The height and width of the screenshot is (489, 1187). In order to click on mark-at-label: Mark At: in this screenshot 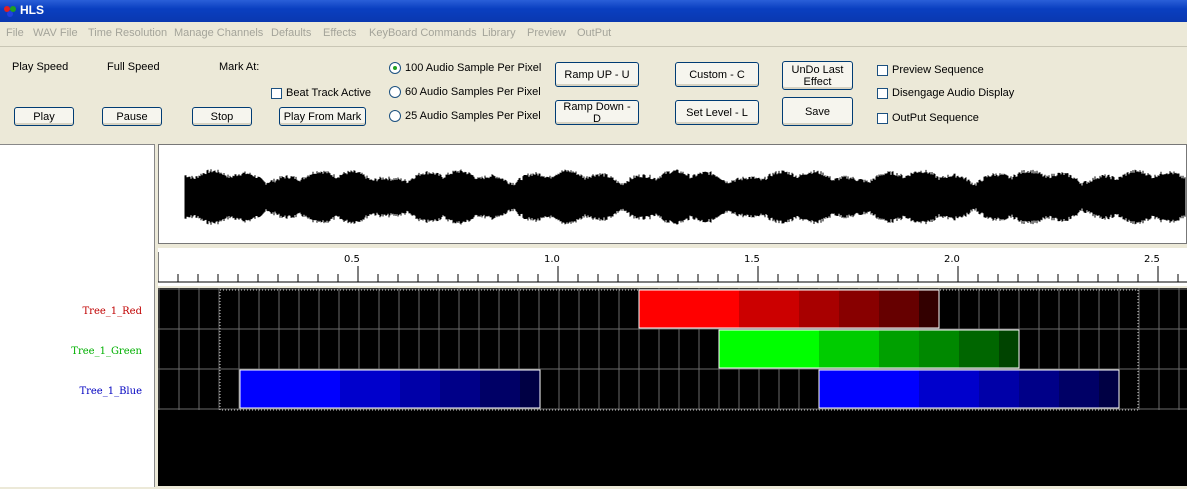, I will do `click(239, 67)`.